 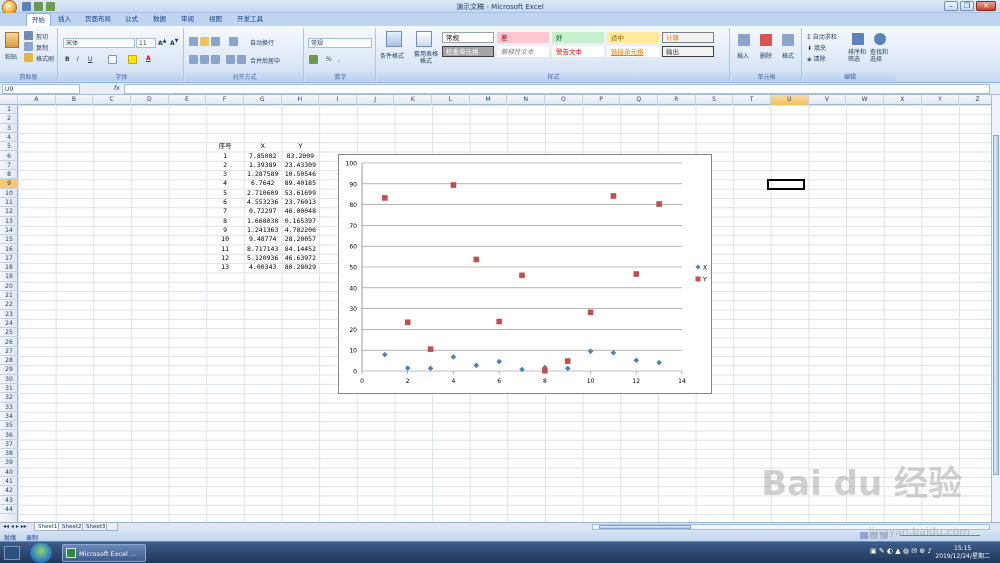 I want to click on column-header-l: L, so click(x=451, y=100).